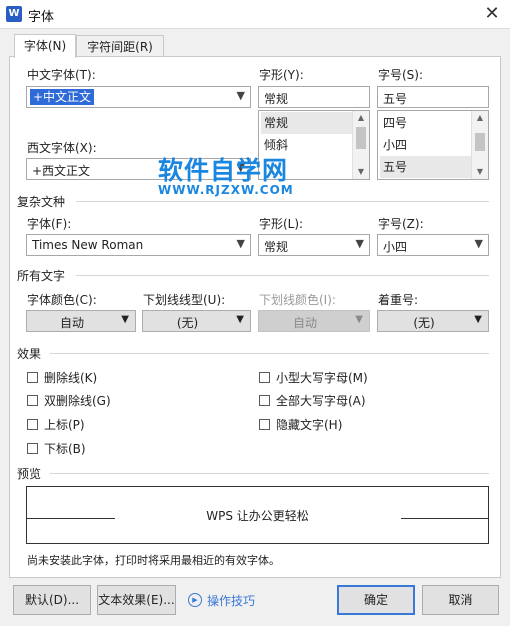 The height and width of the screenshot is (626, 510). Describe the element at coordinates (195, 600) in the screenshot. I see `play-tips-icon: ▶` at that location.